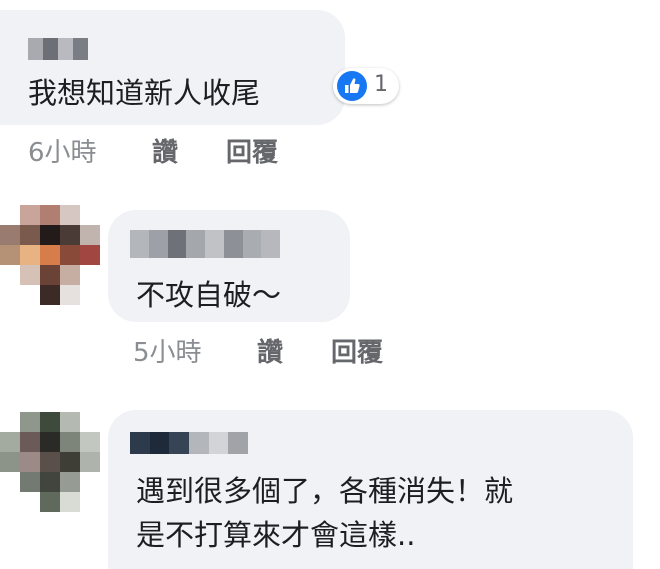  I want to click on comment-bubble: 不攻自破～, so click(229, 266).